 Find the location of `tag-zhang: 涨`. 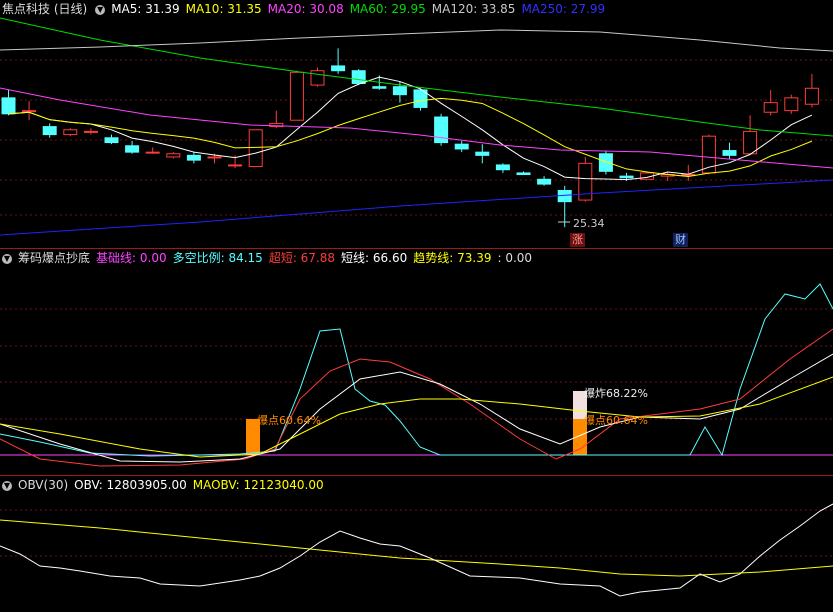

tag-zhang: 涨 is located at coordinates (577, 240).